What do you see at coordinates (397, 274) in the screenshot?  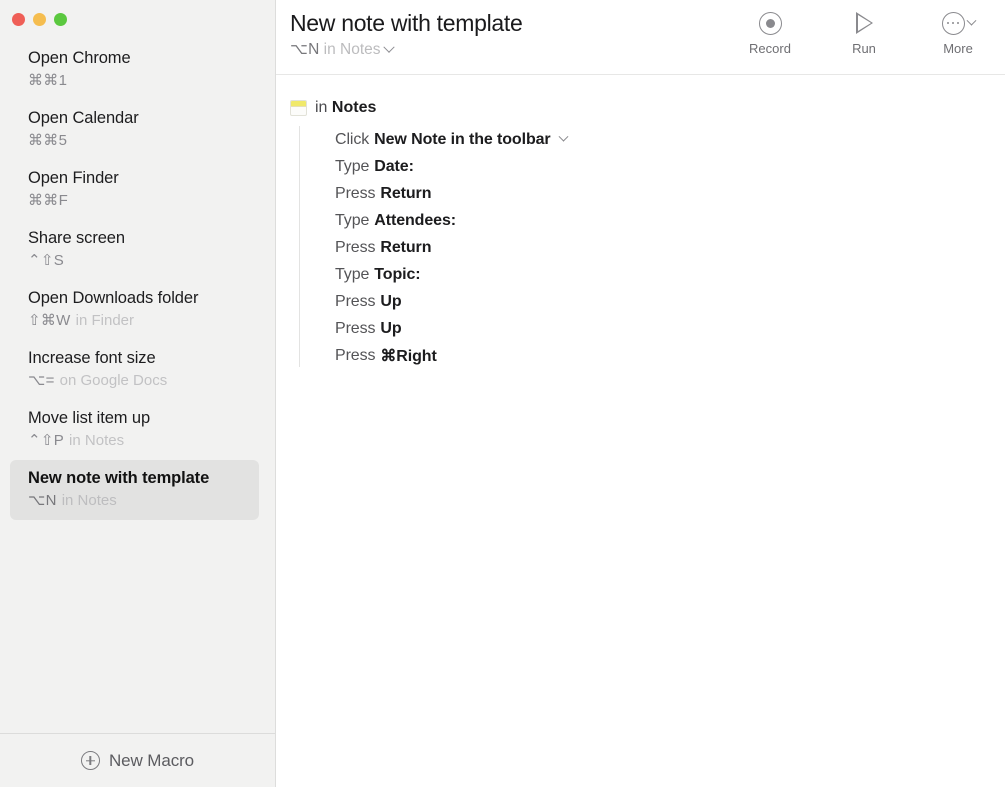 I see `step-argument: Topic:` at bounding box center [397, 274].